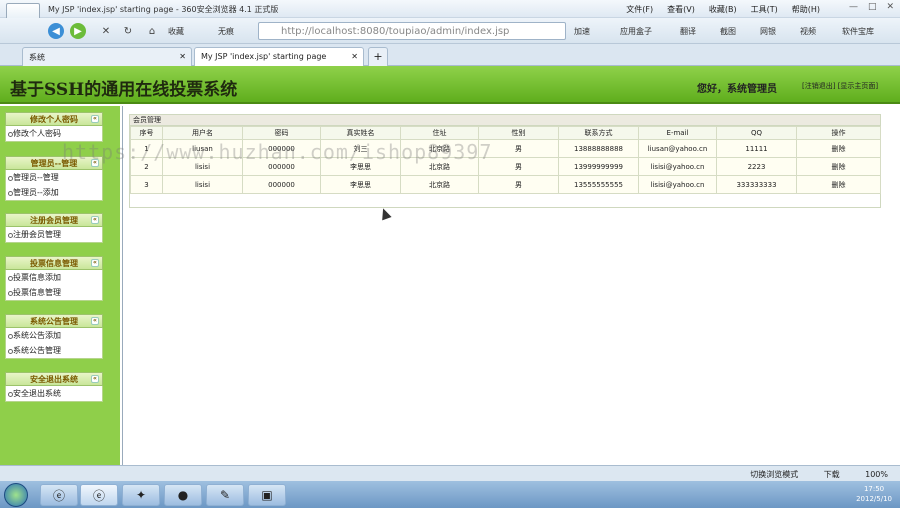 The height and width of the screenshot is (508, 900). I want to click on column-header: 住址, so click(439, 133).